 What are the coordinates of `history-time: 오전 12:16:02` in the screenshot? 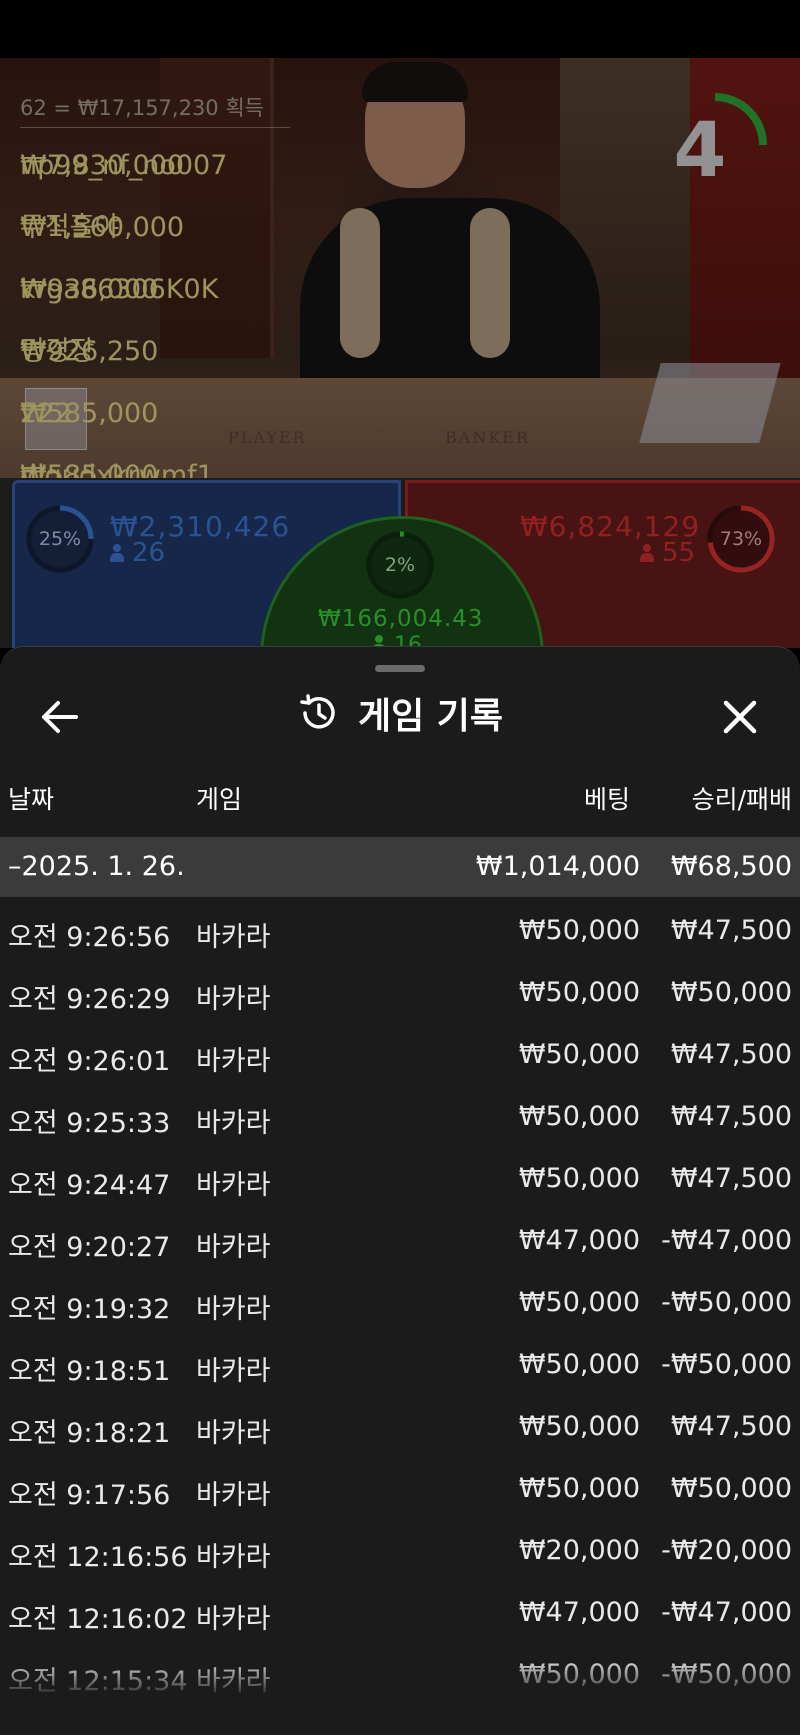 It's located at (98, 1619).